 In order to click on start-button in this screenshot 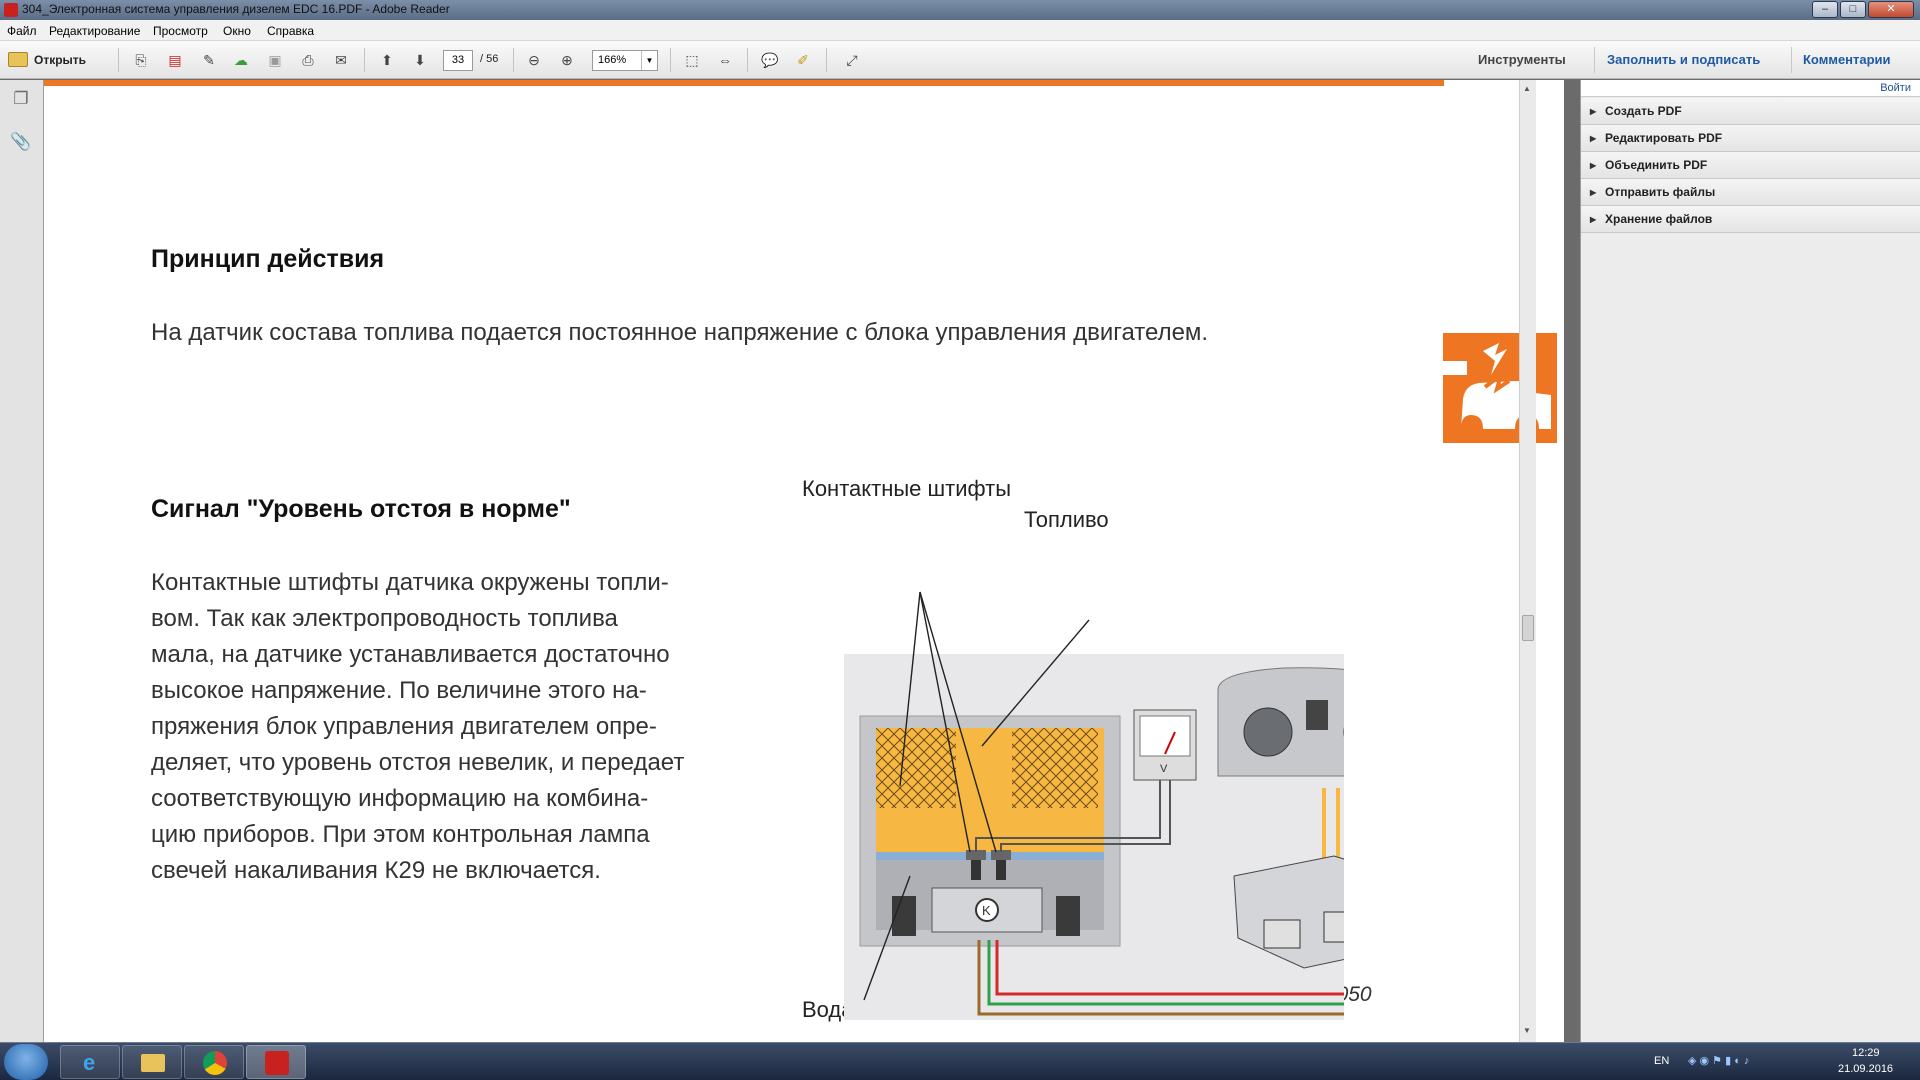, I will do `click(26, 1062)`.